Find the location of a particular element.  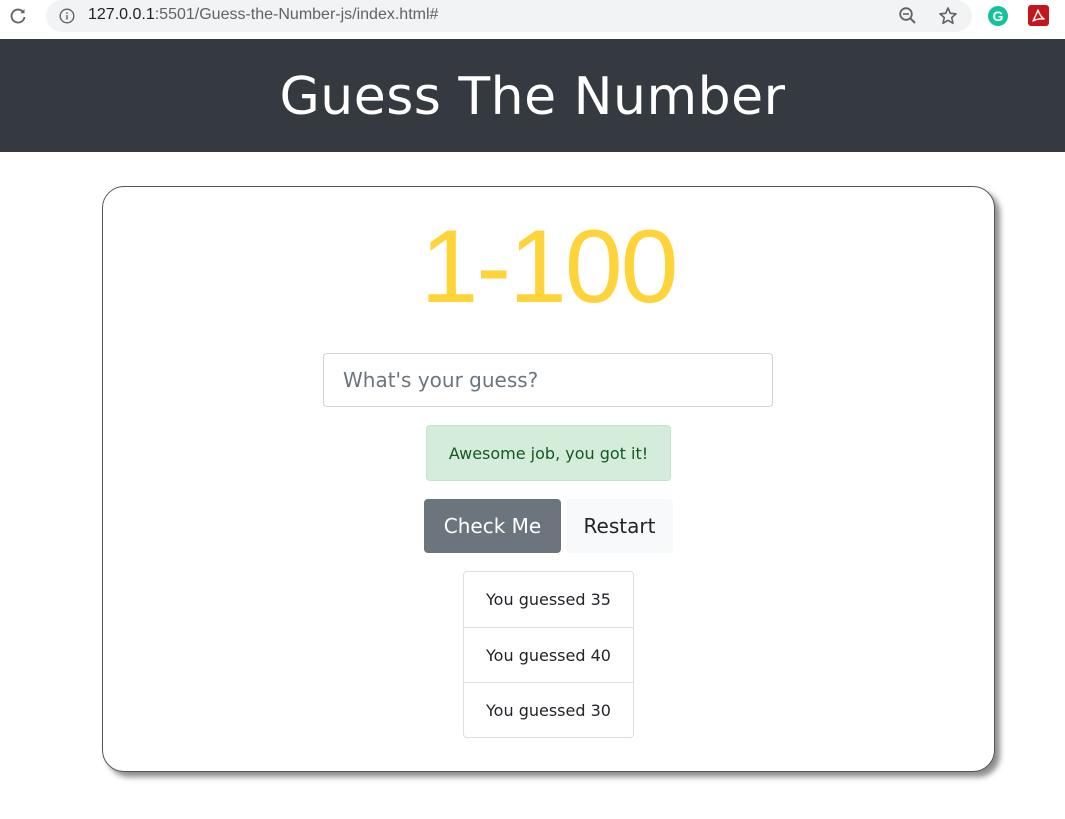

site-header: Guess The Number is located at coordinates (532, 95).